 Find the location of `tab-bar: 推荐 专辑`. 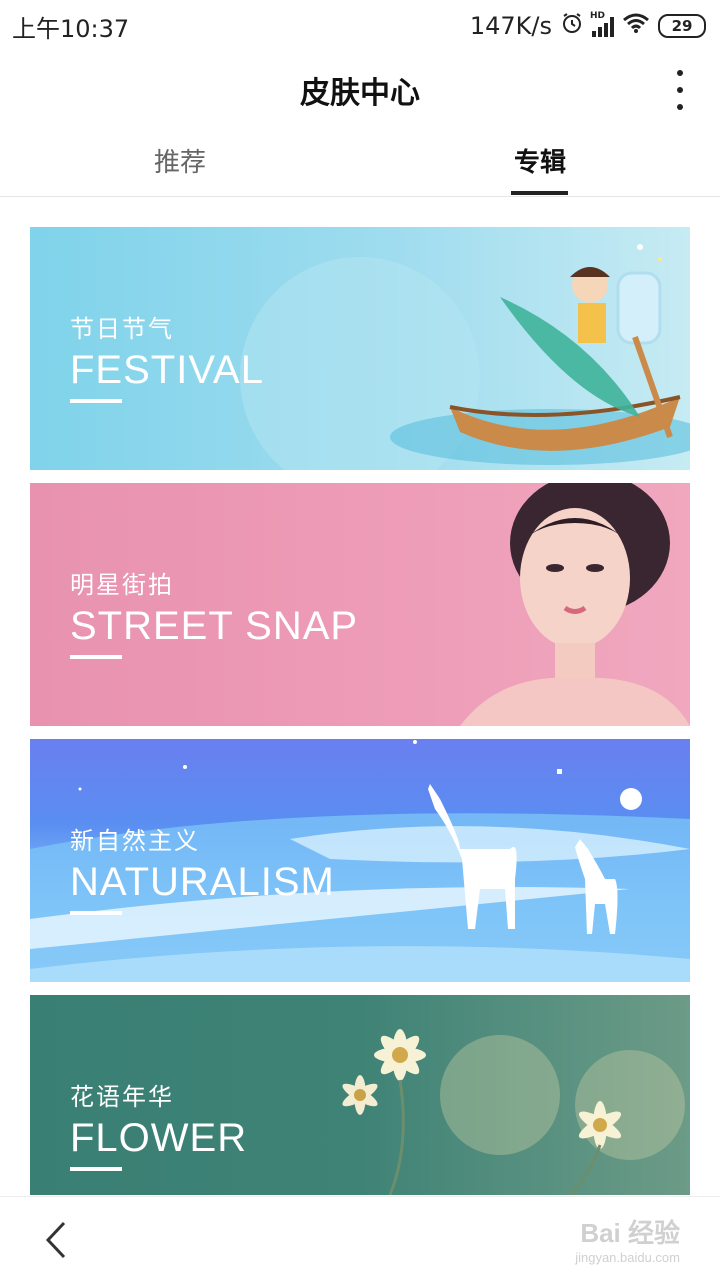

tab-bar: 推荐 专辑 is located at coordinates (360, 164).